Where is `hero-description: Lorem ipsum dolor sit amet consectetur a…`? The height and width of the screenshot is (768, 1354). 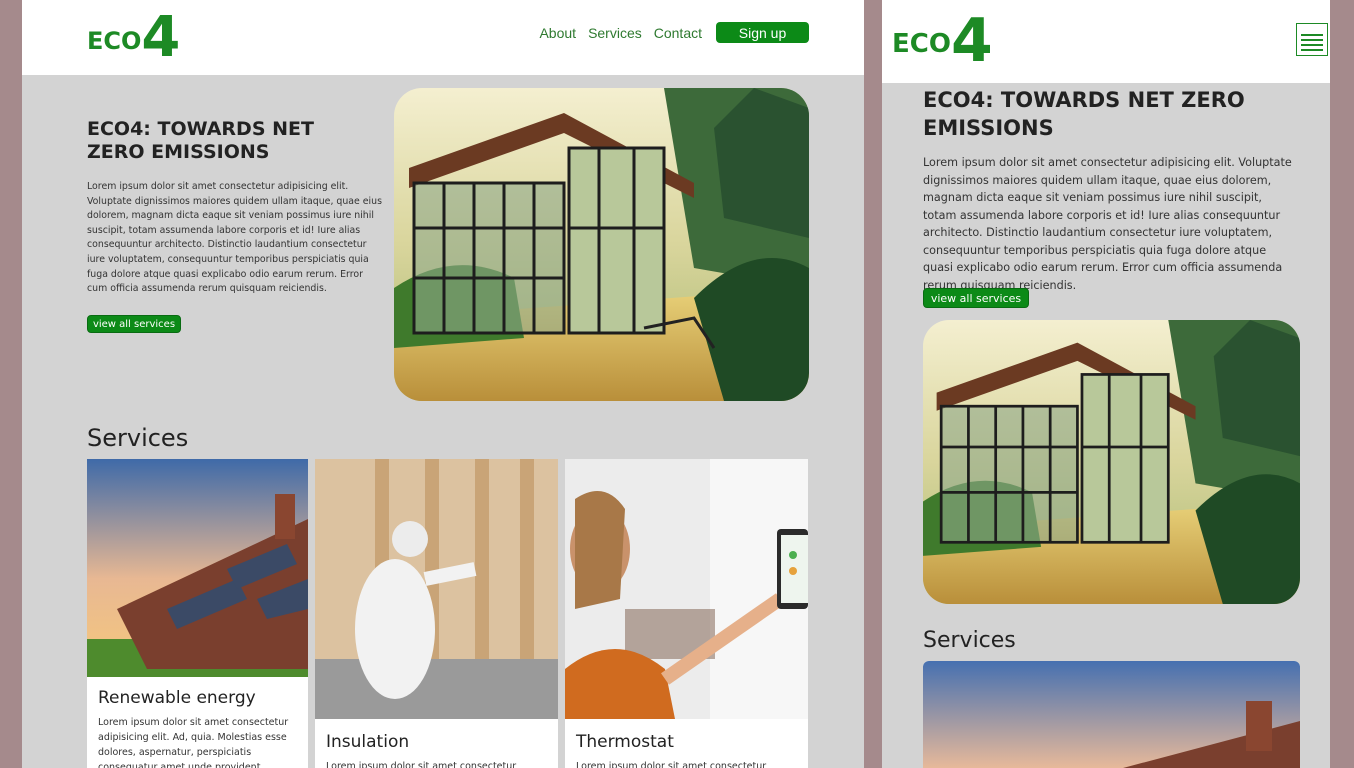 hero-description: Lorem ipsum dolor sit amet consectetur a… is located at coordinates (234, 238).